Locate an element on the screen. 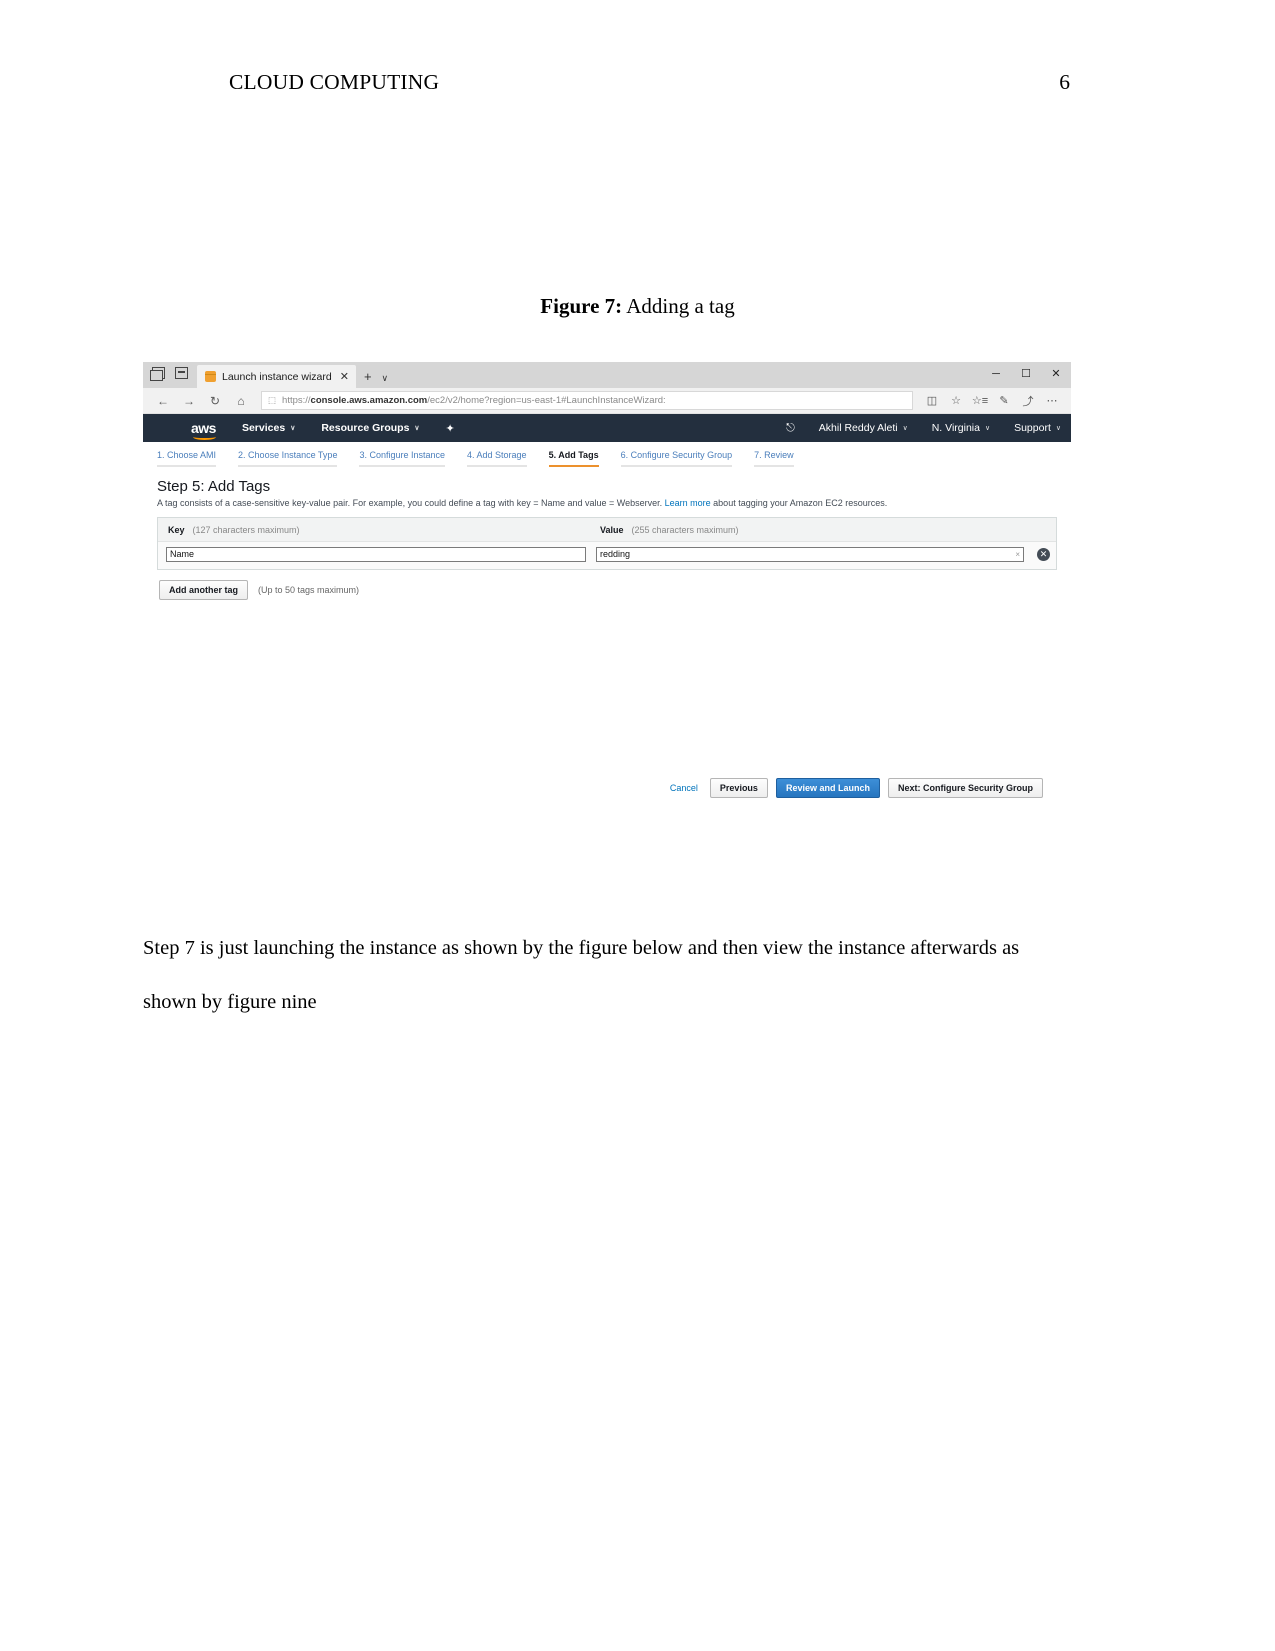 This screenshot has width=1275, height=1651. figure-caption-label: Figure 7: is located at coordinates (581, 306).